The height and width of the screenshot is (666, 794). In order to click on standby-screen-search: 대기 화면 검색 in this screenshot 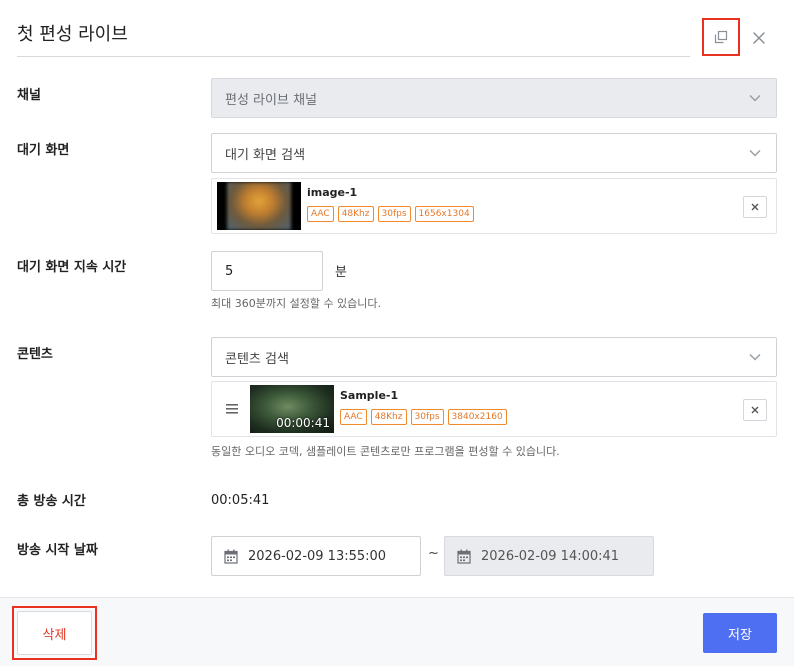, I will do `click(494, 153)`.